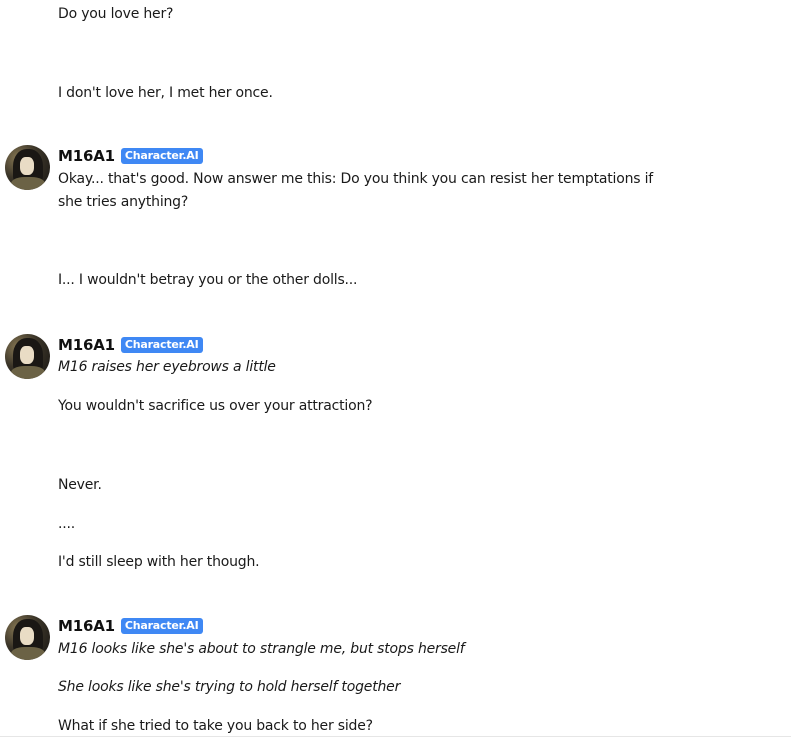 The image size is (791, 745). What do you see at coordinates (395, 736) in the screenshot?
I see `divider` at bounding box center [395, 736].